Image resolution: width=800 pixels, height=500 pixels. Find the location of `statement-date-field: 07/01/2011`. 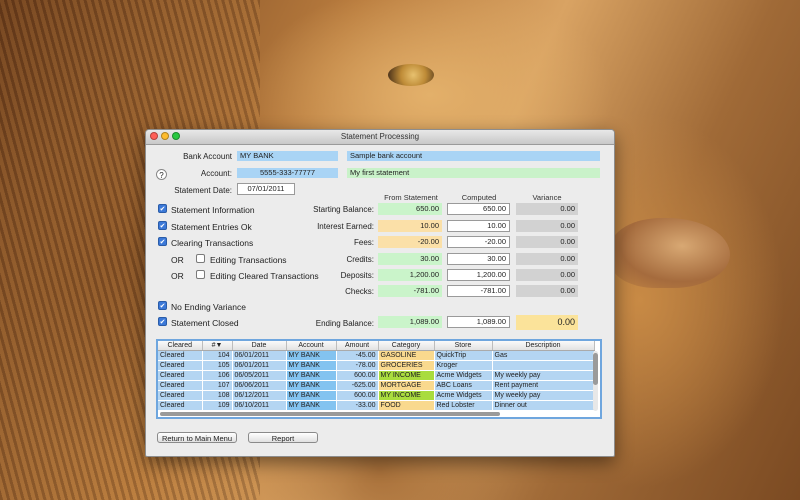

statement-date-field: 07/01/2011 is located at coordinates (266, 189).